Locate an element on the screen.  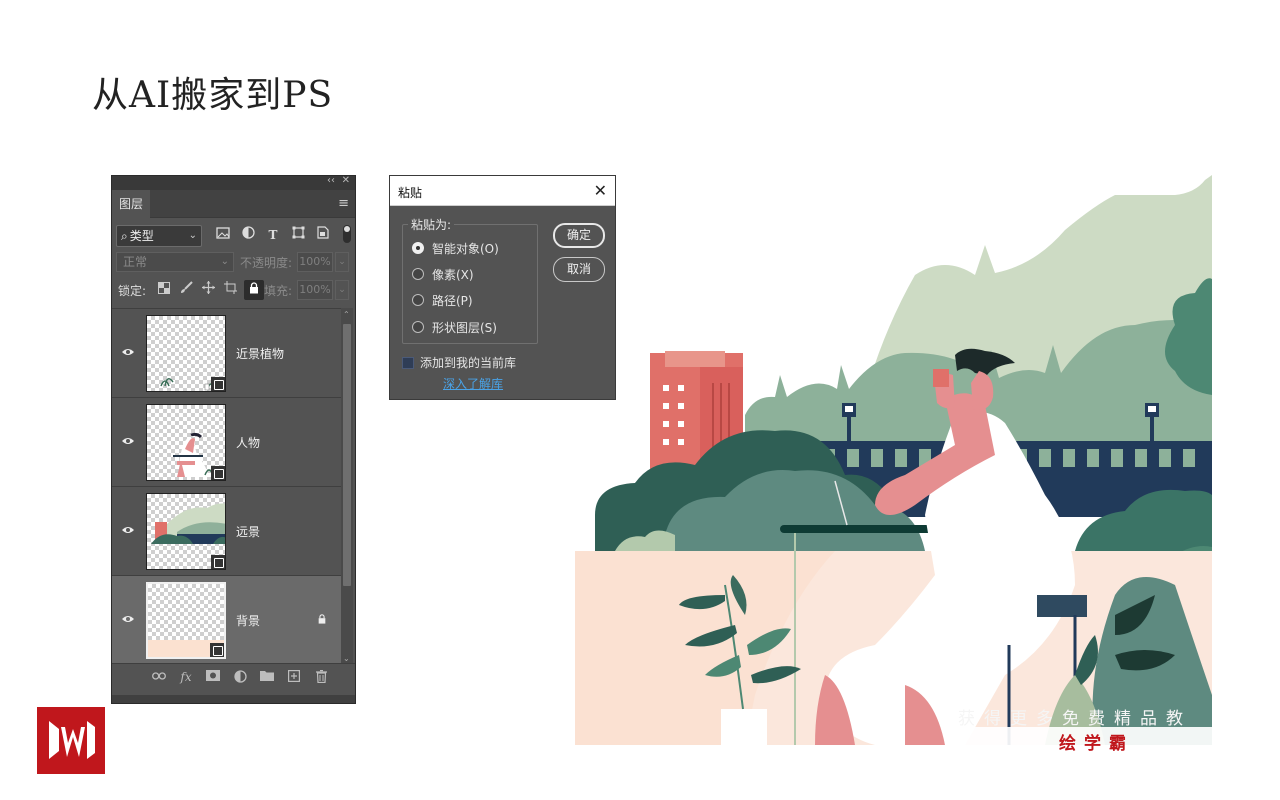
folder-icon is located at coordinates (267, 677).